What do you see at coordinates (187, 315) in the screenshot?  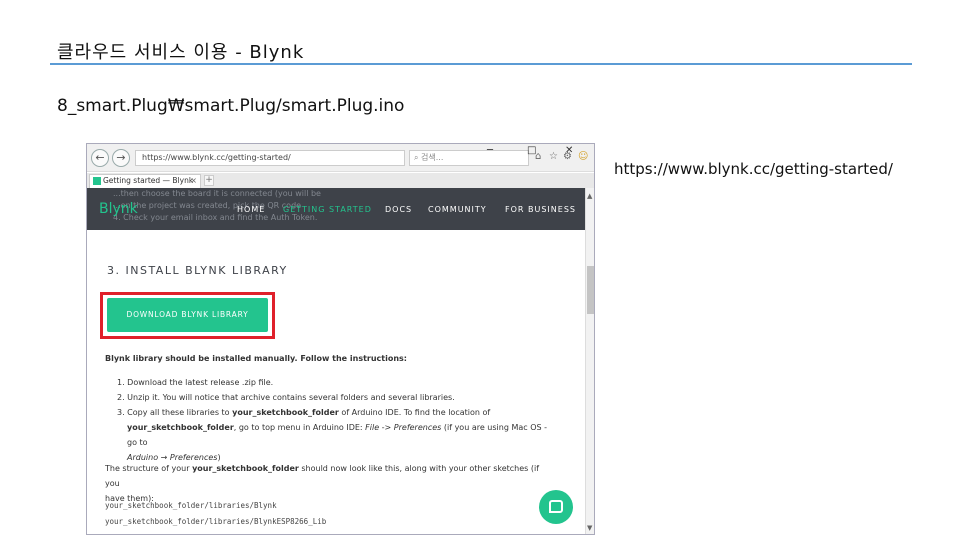 I see `download-library-button: DOWNLOAD BLYNK LIBRARY` at bounding box center [187, 315].